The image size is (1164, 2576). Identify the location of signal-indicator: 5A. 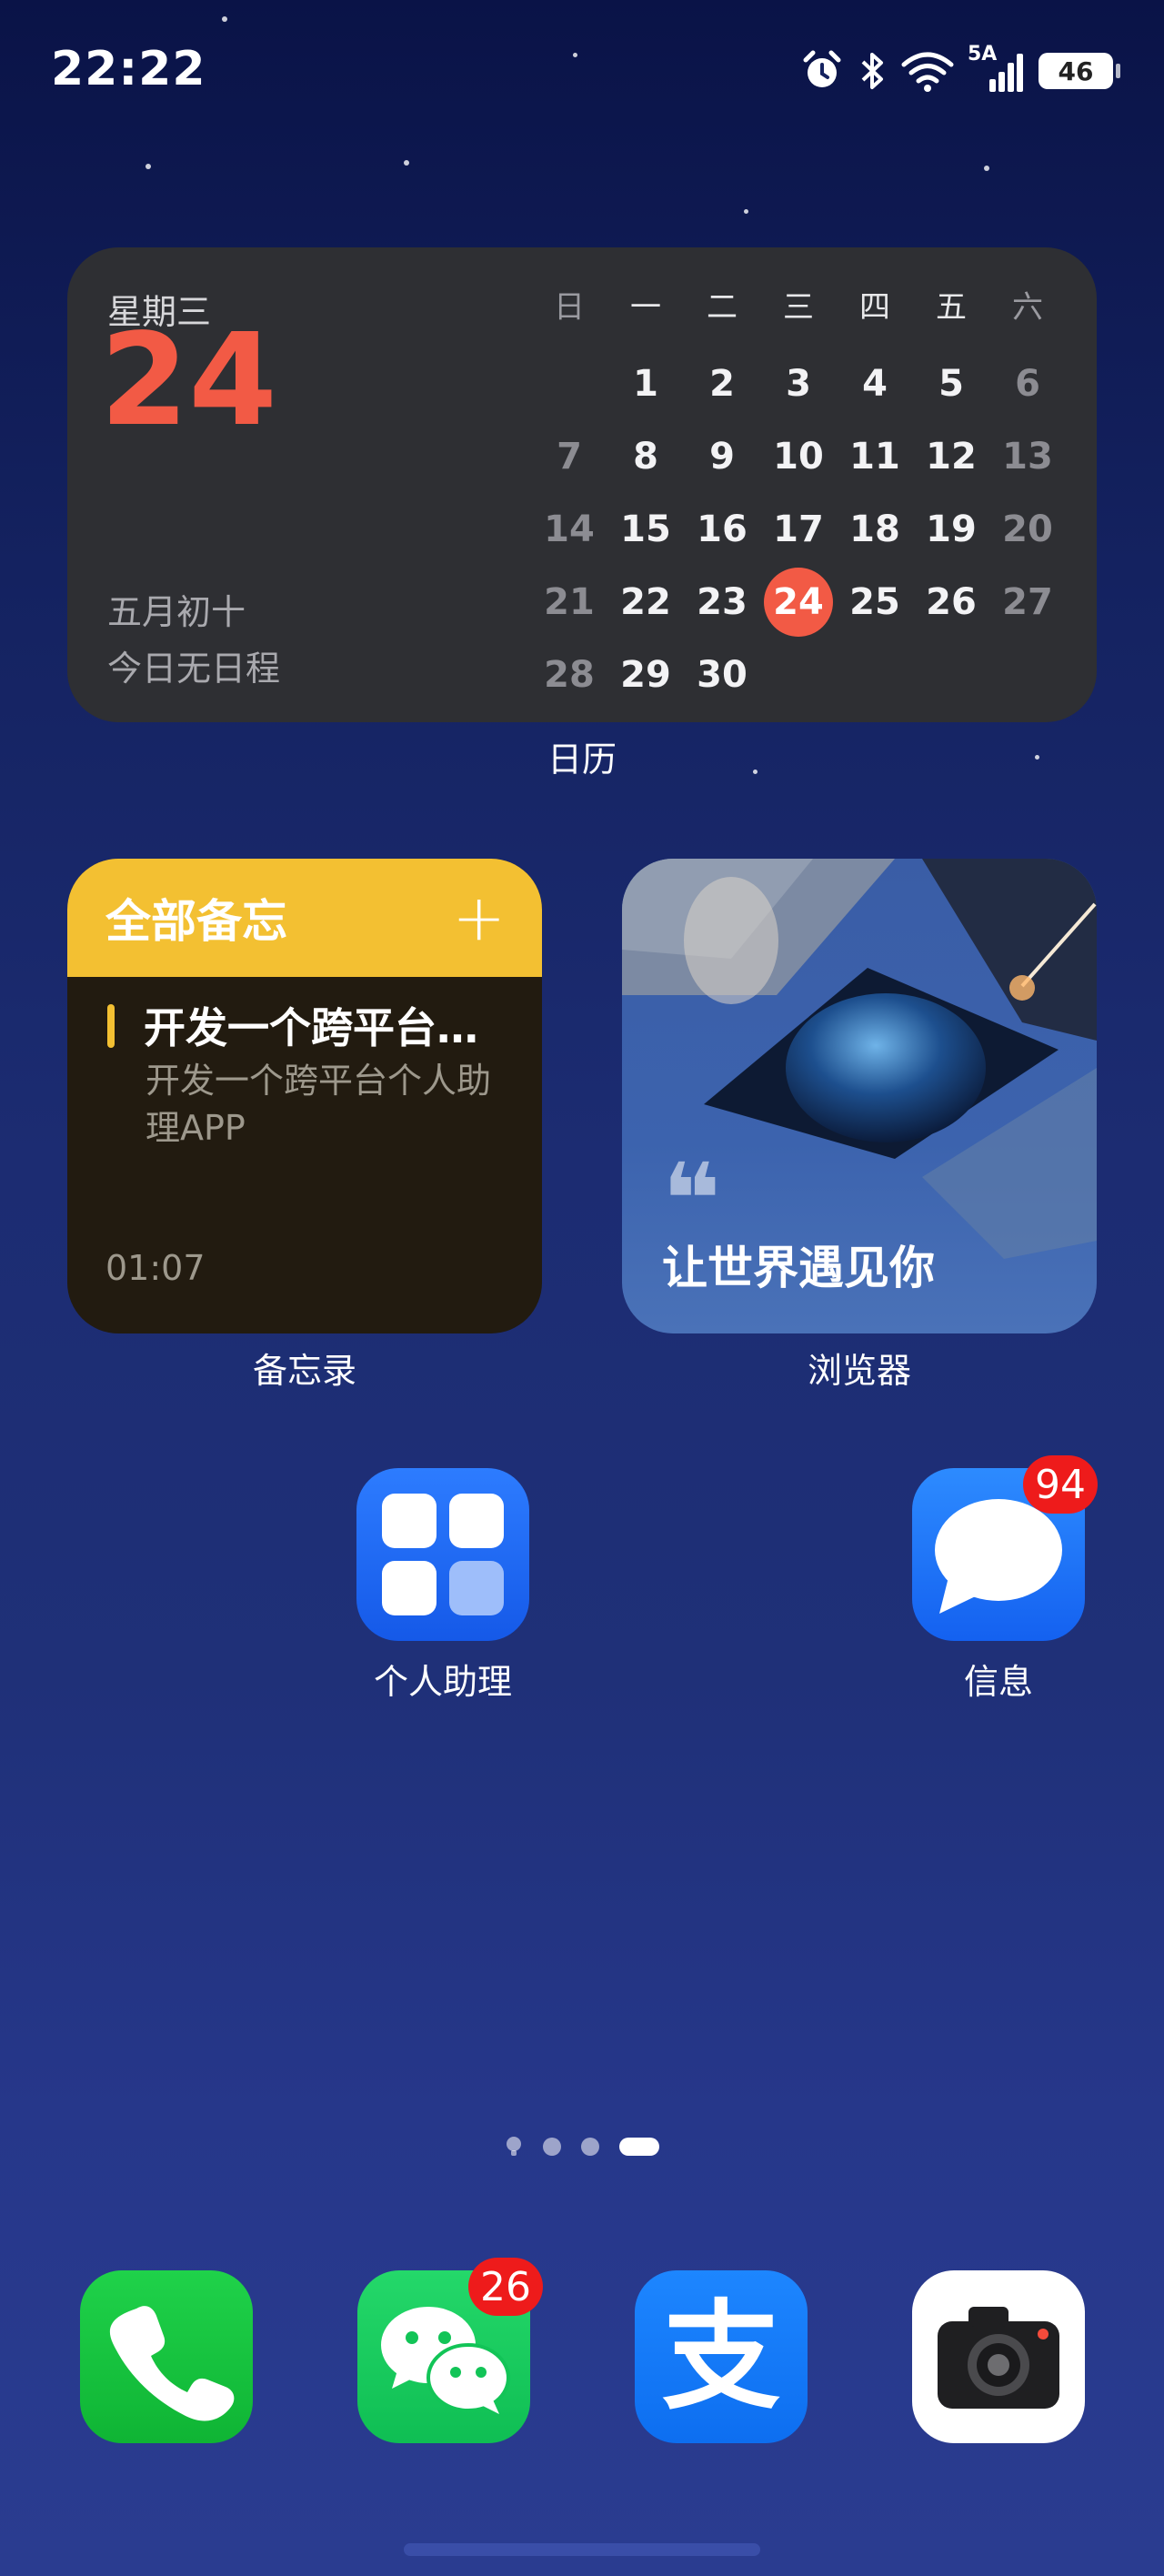
(996, 68).